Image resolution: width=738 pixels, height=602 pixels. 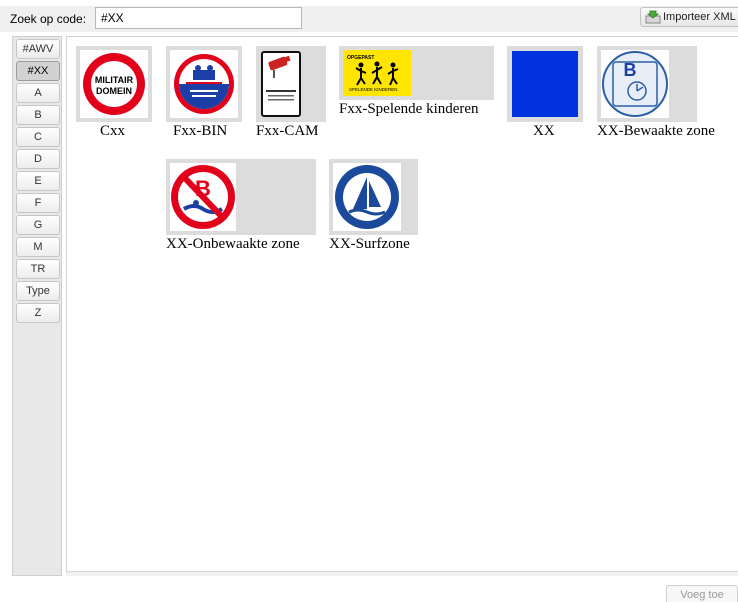 What do you see at coordinates (114, 91) in the screenshot?
I see `sign-text-line-2: DOMEIN` at bounding box center [114, 91].